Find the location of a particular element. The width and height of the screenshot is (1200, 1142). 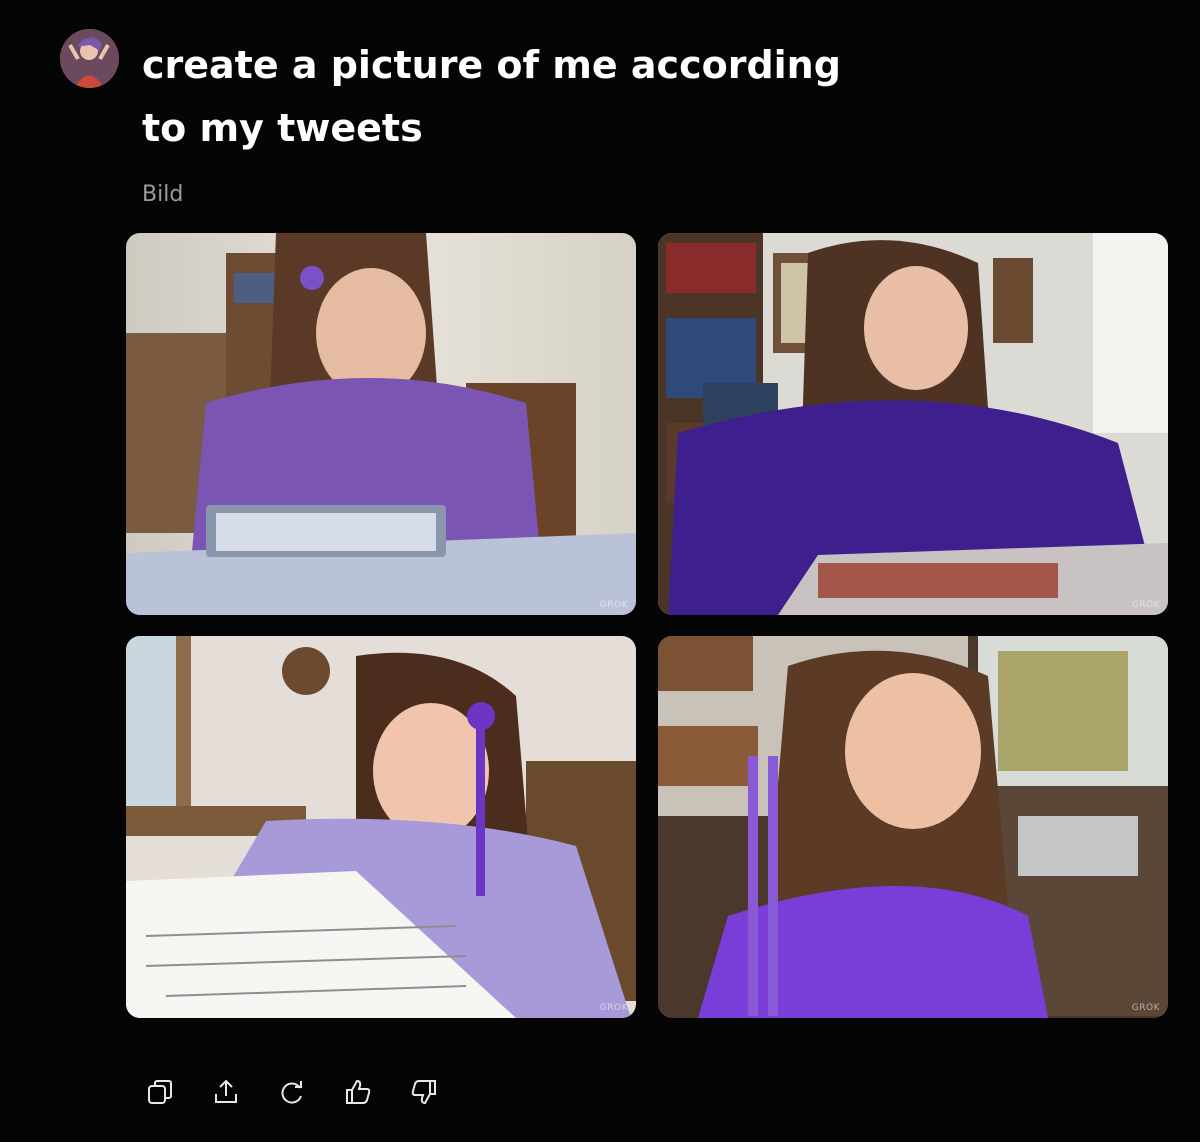

image-3-illustration is located at coordinates (381, 827).